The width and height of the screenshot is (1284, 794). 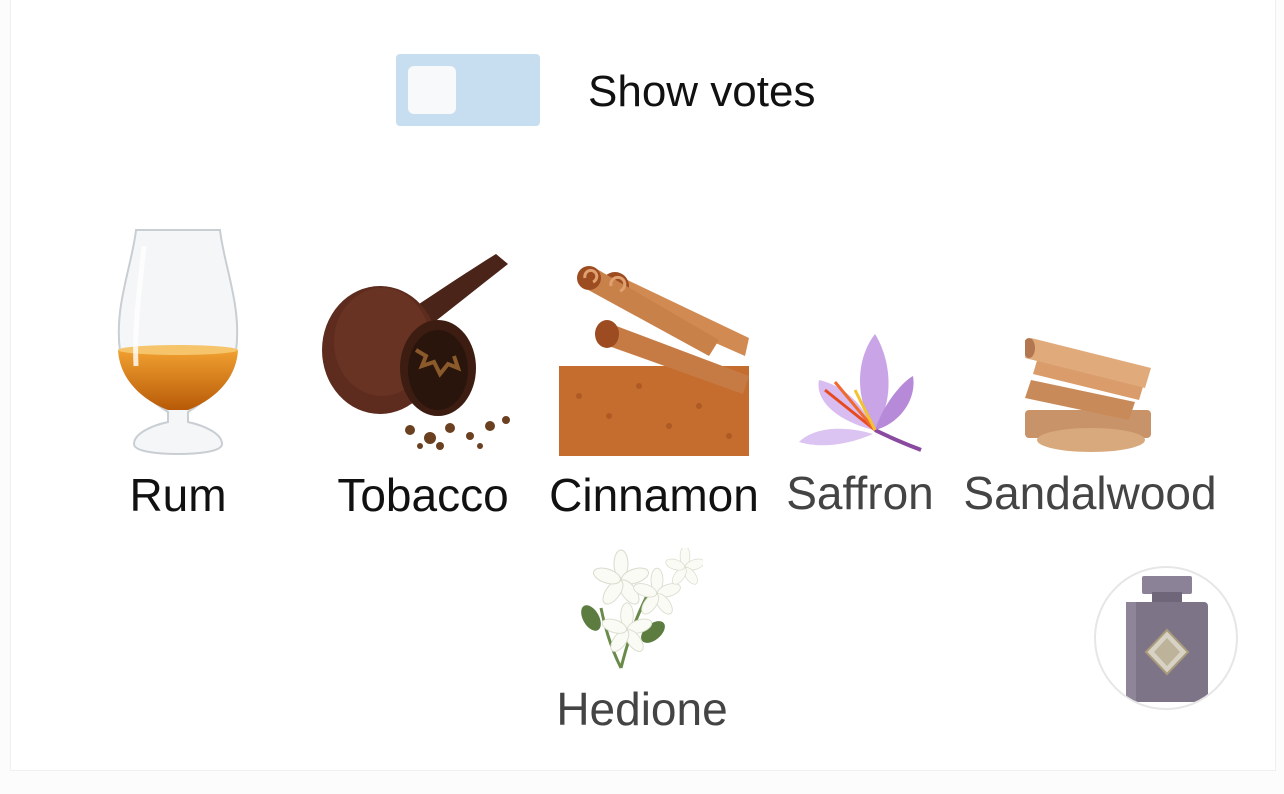 What do you see at coordinates (178, 495) in the screenshot?
I see `note-label: Rum` at bounding box center [178, 495].